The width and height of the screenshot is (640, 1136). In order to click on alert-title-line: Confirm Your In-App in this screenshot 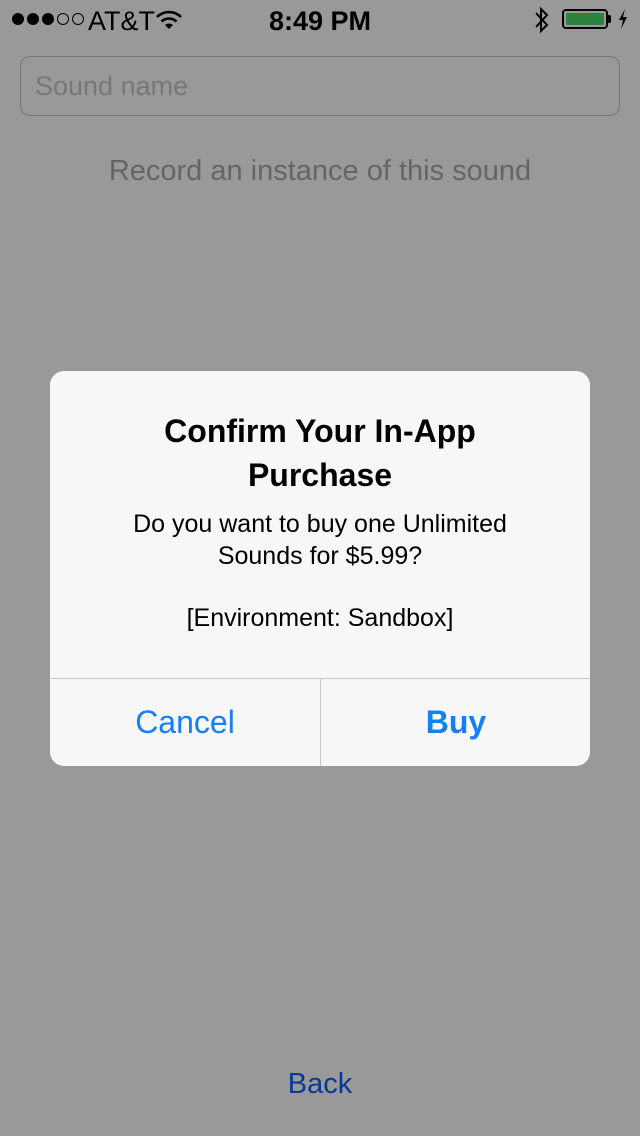, I will do `click(320, 431)`.